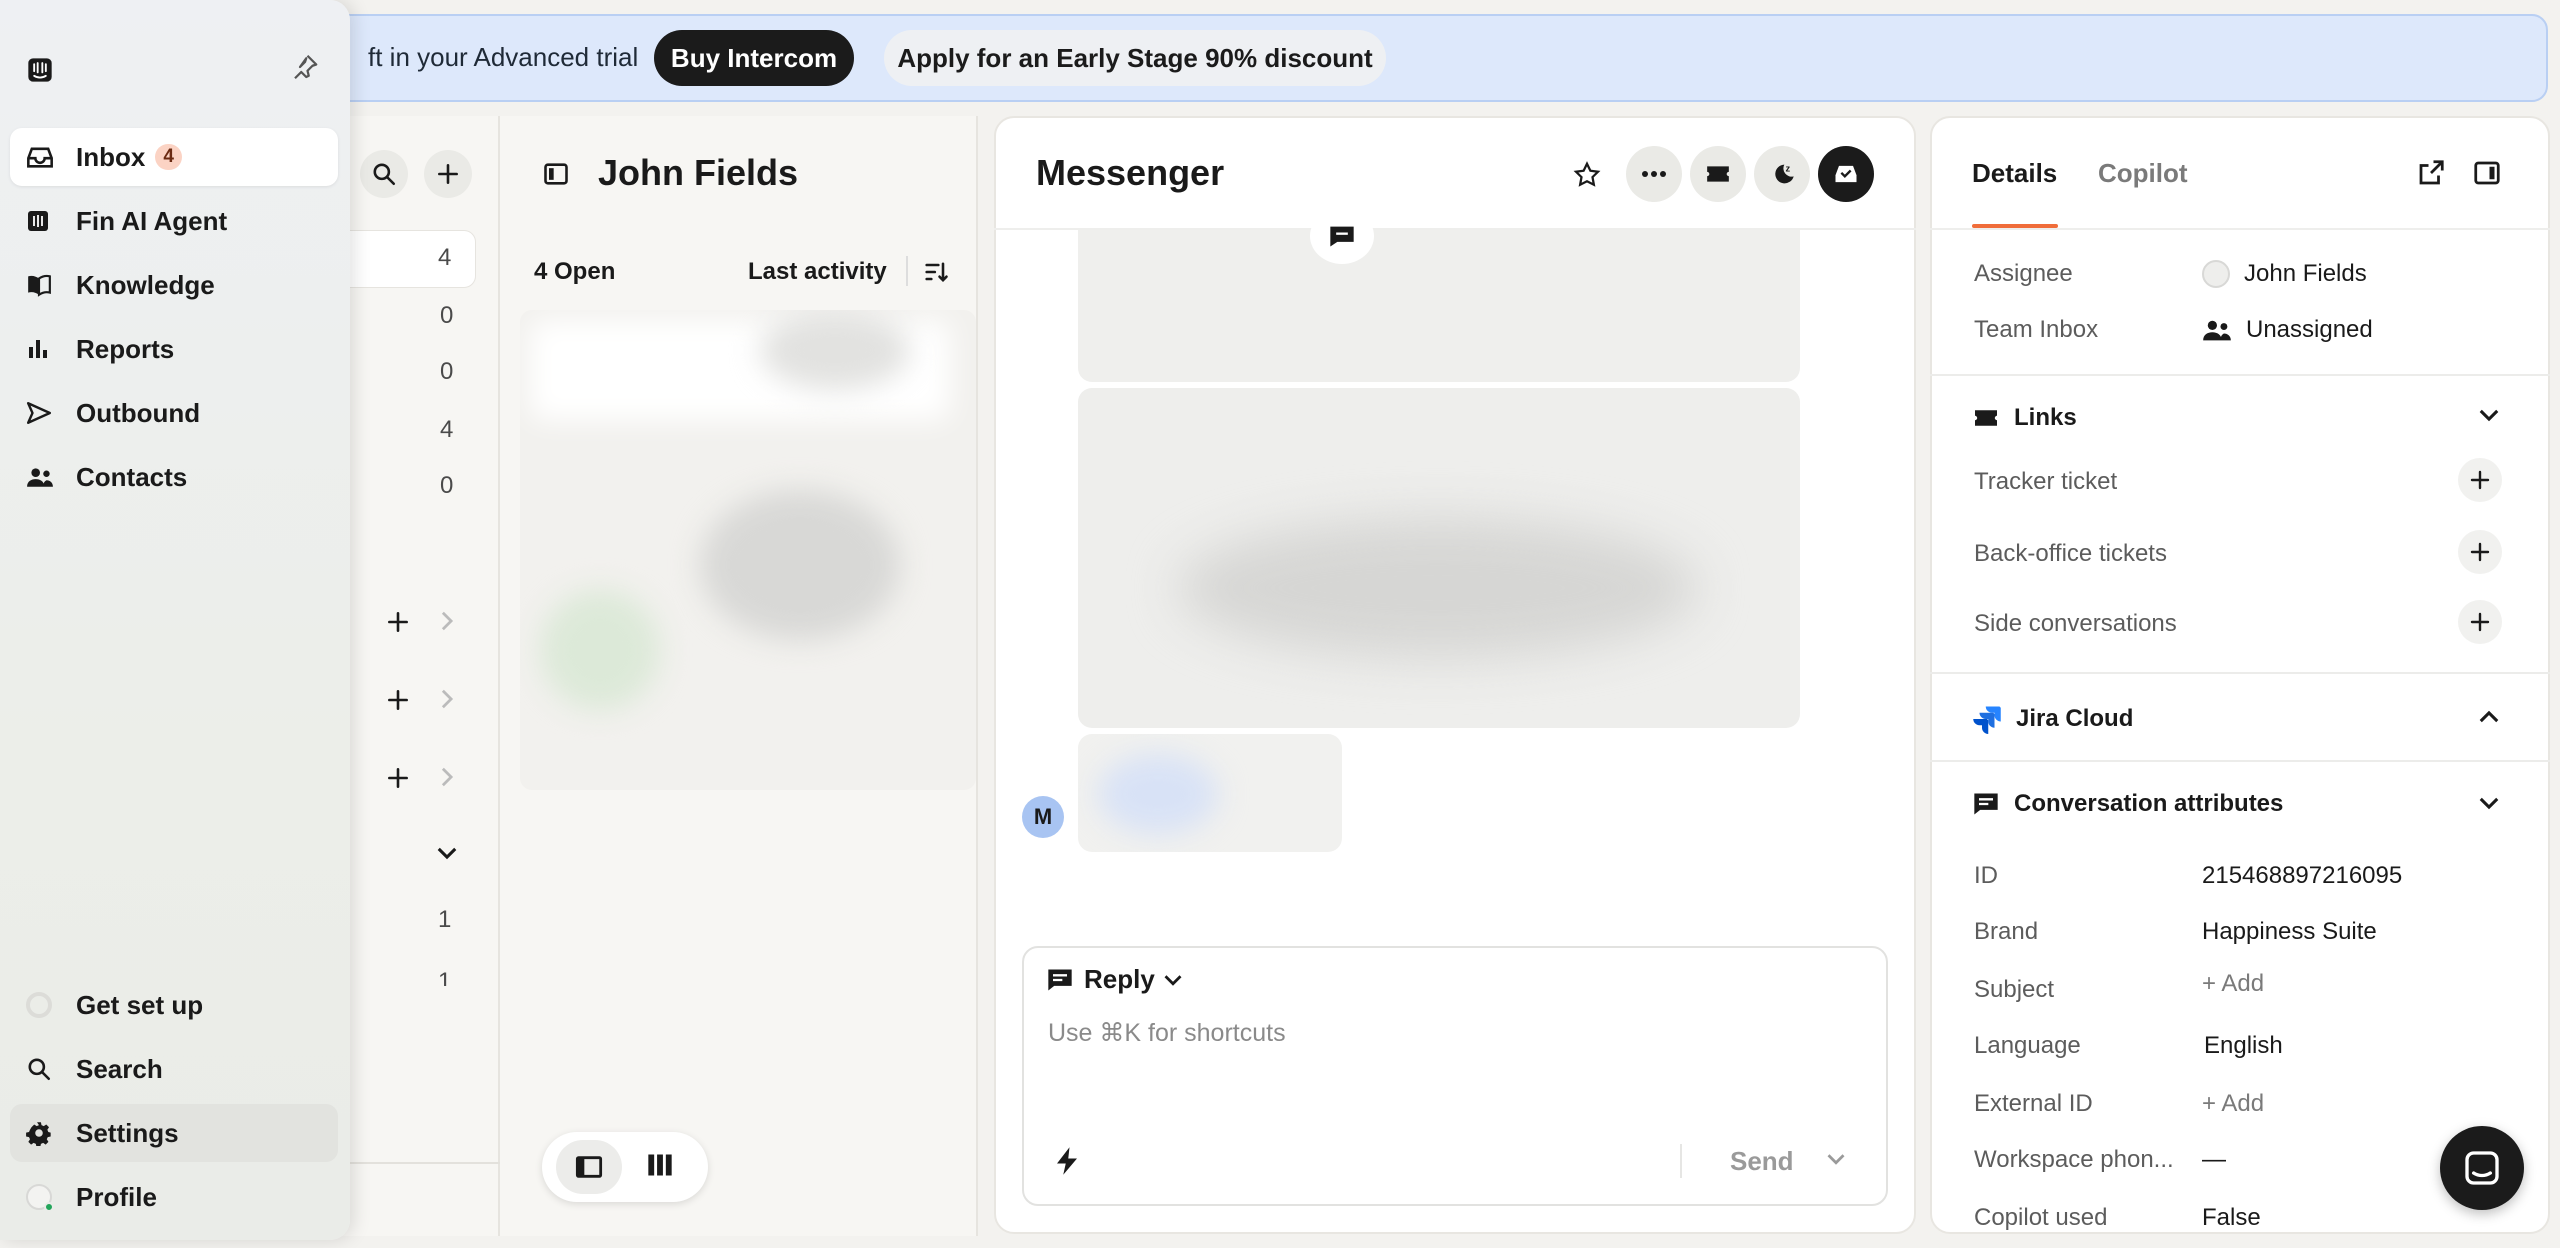  I want to click on nav-item-knowledge: Knowledge, so click(174, 285).